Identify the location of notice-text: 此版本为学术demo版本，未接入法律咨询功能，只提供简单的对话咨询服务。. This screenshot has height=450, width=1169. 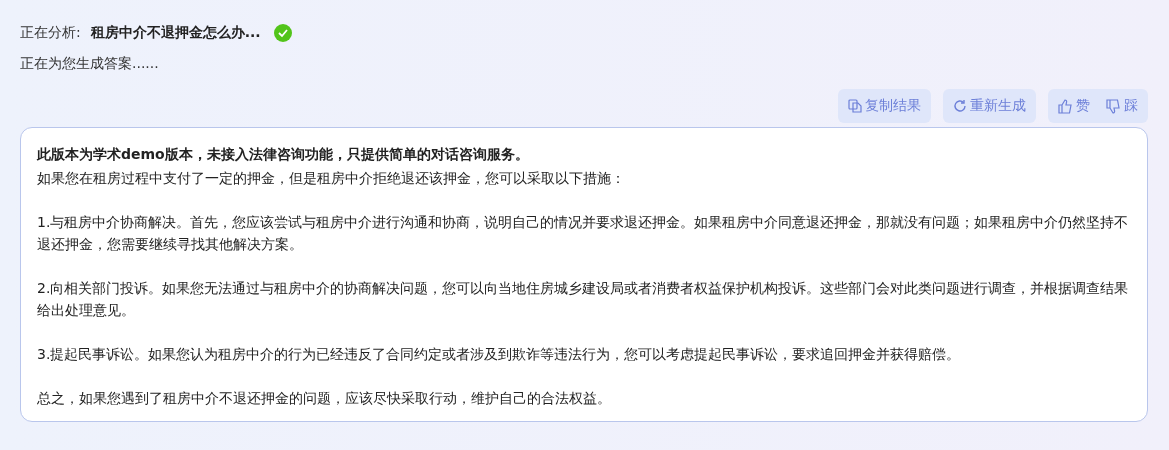
(283, 154).